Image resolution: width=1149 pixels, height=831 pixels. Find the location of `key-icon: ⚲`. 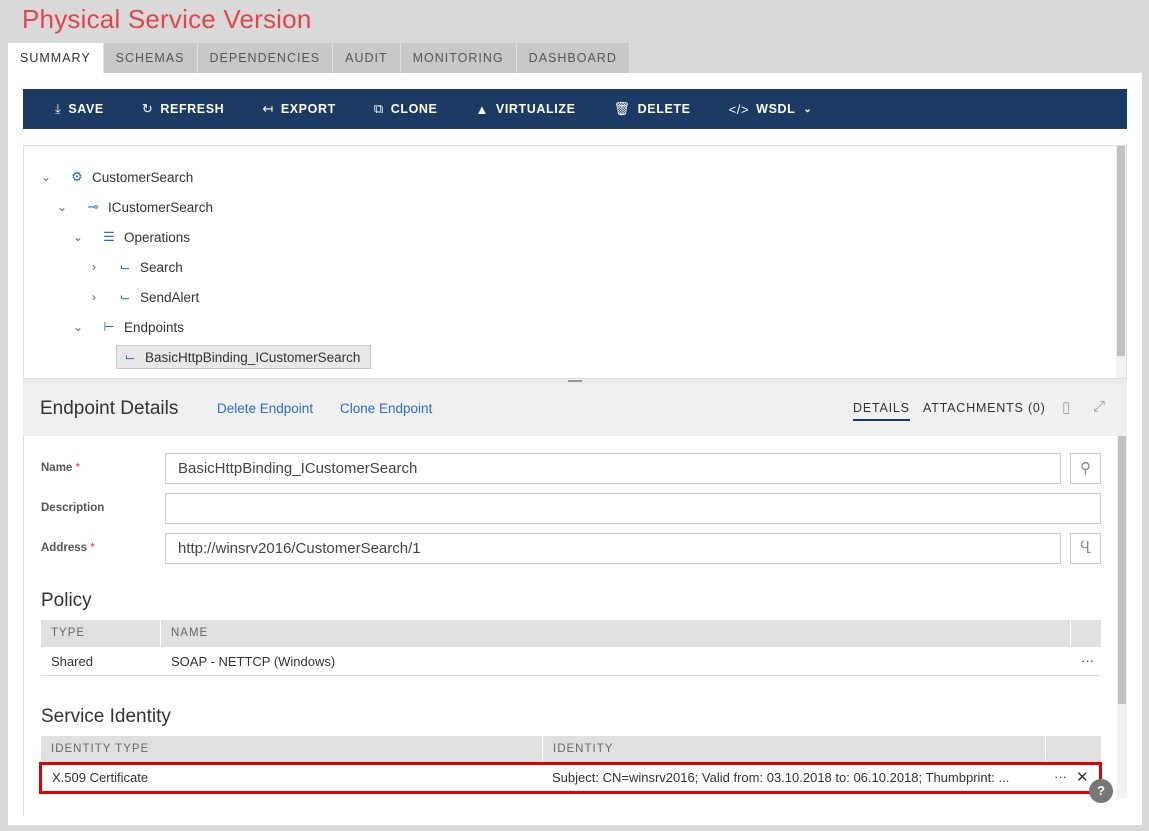

key-icon: ⚲ is located at coordinates (1085, 468).